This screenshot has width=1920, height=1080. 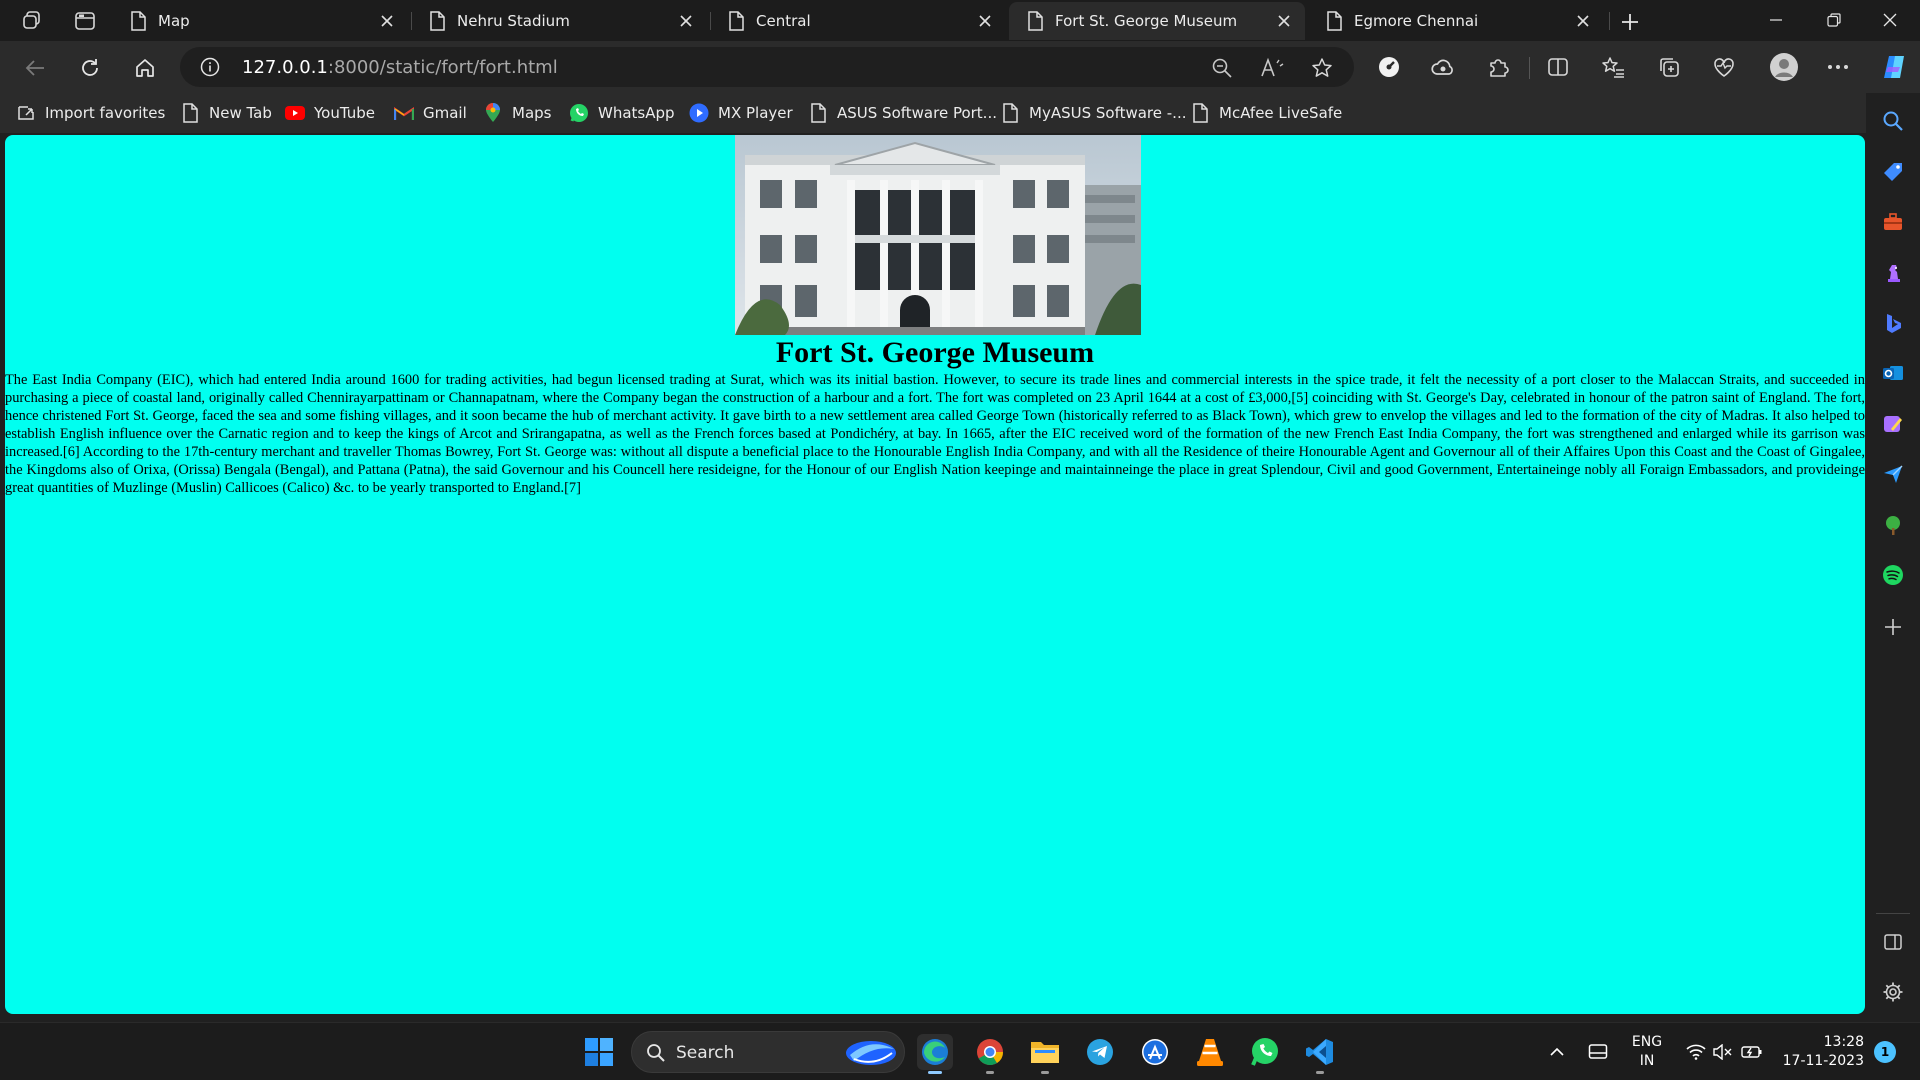 What do you see at coordinates (35, 68) in the screenshot?
I see `back-button` at bounding box center [35, 68].